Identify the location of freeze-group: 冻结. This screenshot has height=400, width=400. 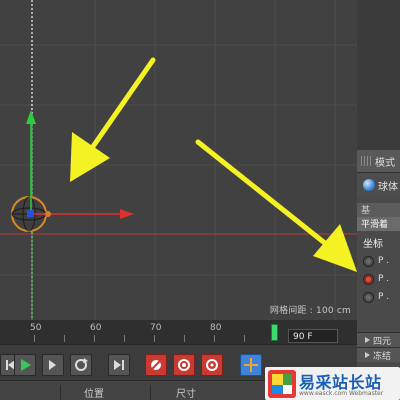
(378, 354).